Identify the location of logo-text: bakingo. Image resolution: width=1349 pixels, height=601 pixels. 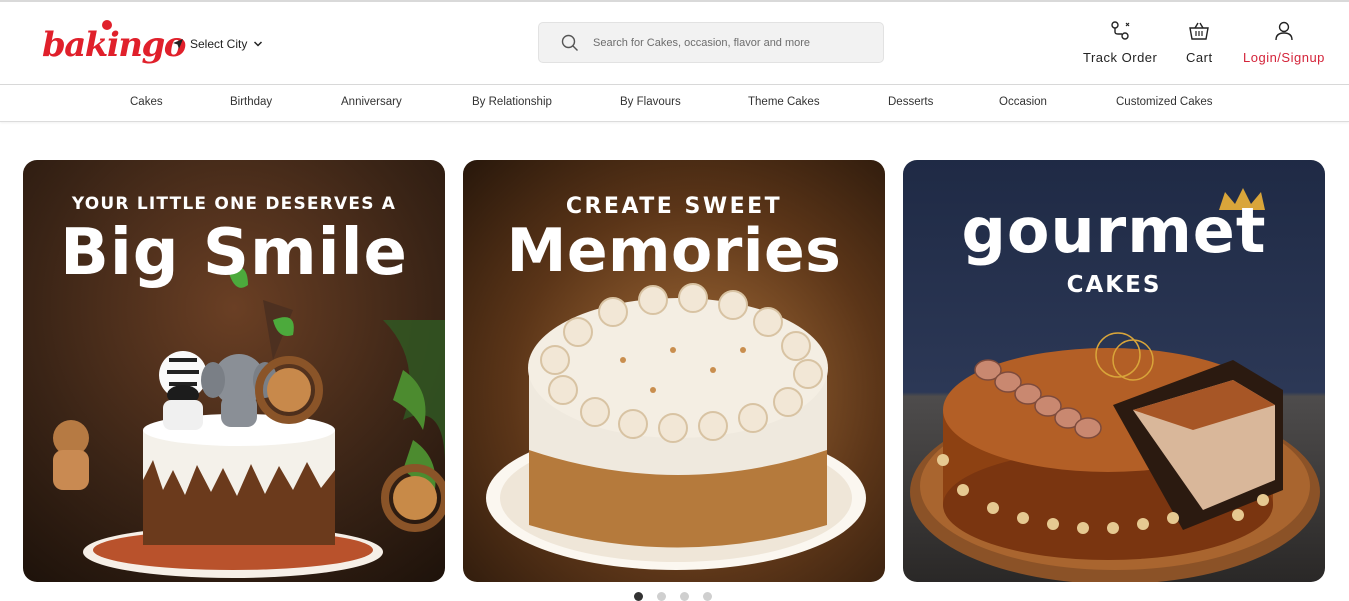
(114, 45).